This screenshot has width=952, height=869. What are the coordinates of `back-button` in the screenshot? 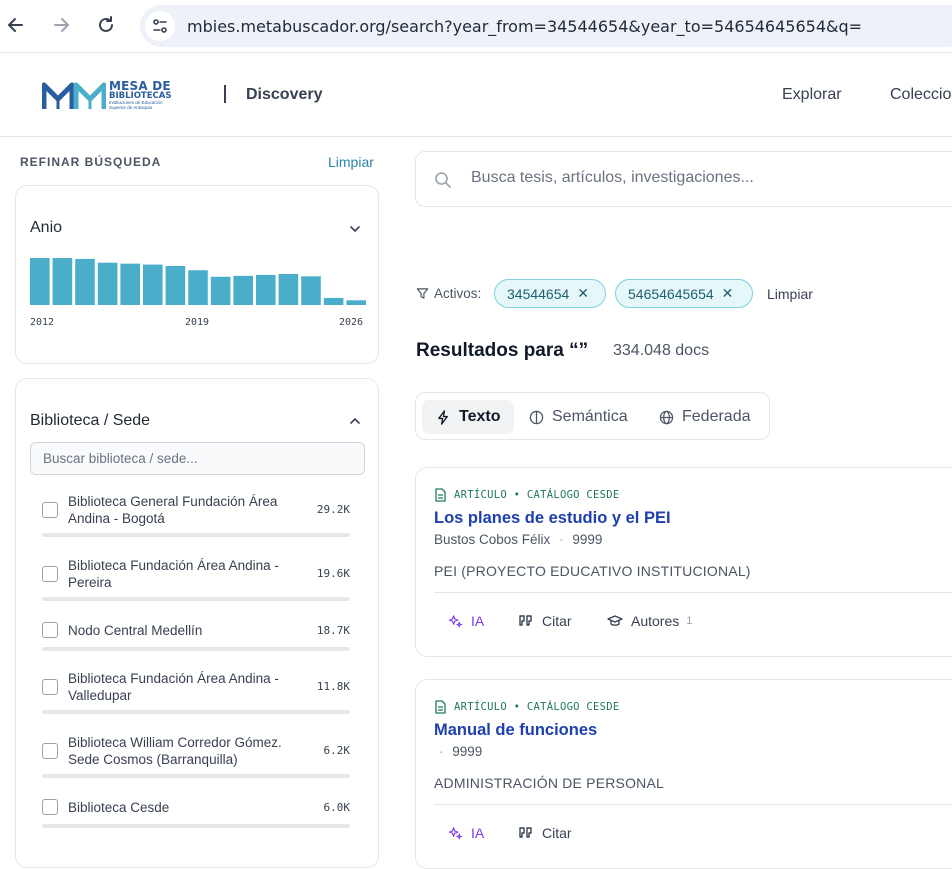 It's located at (16, 25).